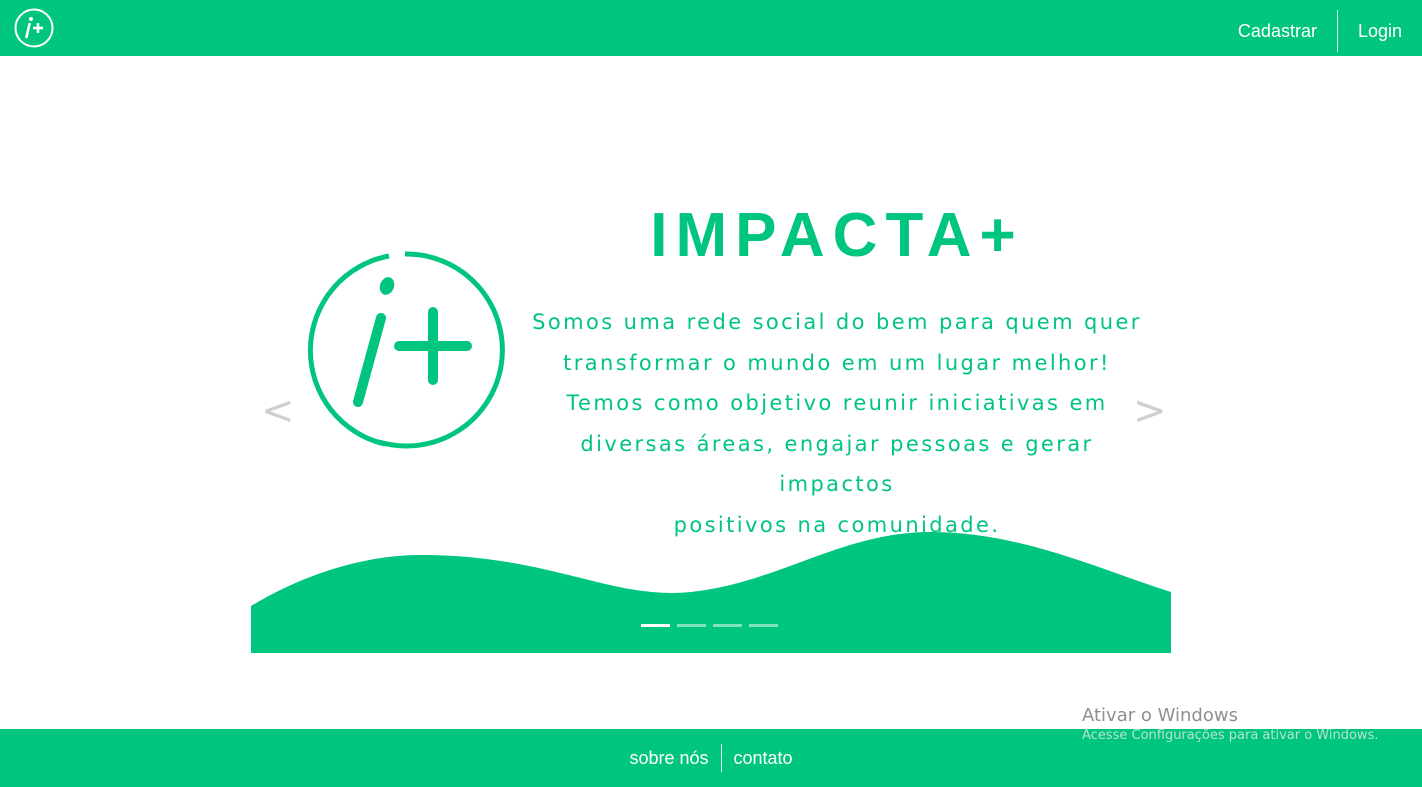 This screenshot has width=1422, height=787. I want to click on carousel-next-button: >, so click(1150, 411).